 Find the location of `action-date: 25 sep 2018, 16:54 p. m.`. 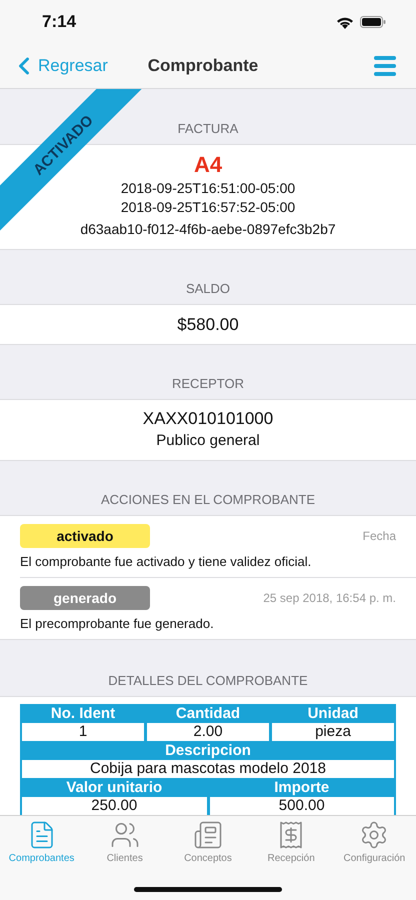

action-date: 25 sep 2018, 16:54 p. m. is located at coordinates (329, 598).